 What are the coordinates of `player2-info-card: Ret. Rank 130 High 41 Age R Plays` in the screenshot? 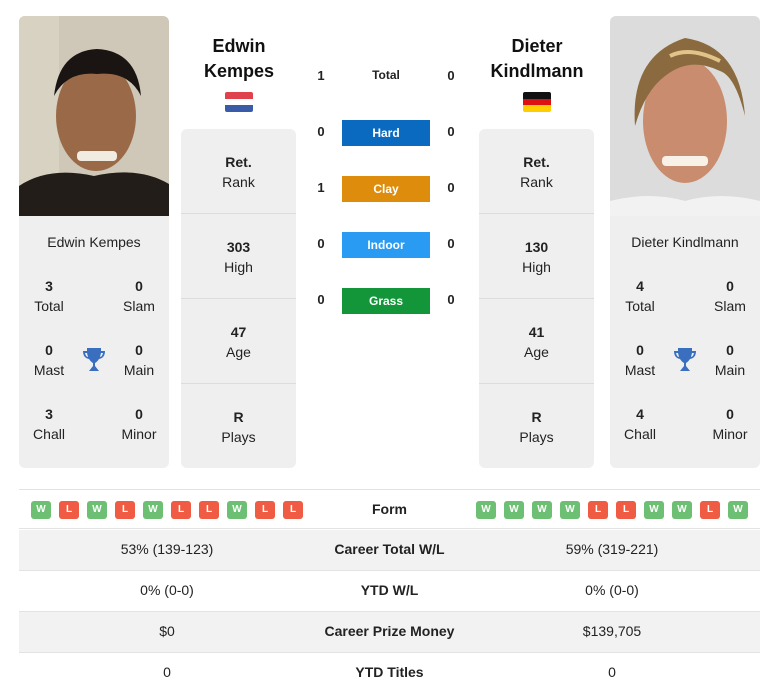 It's located at (536, 298).